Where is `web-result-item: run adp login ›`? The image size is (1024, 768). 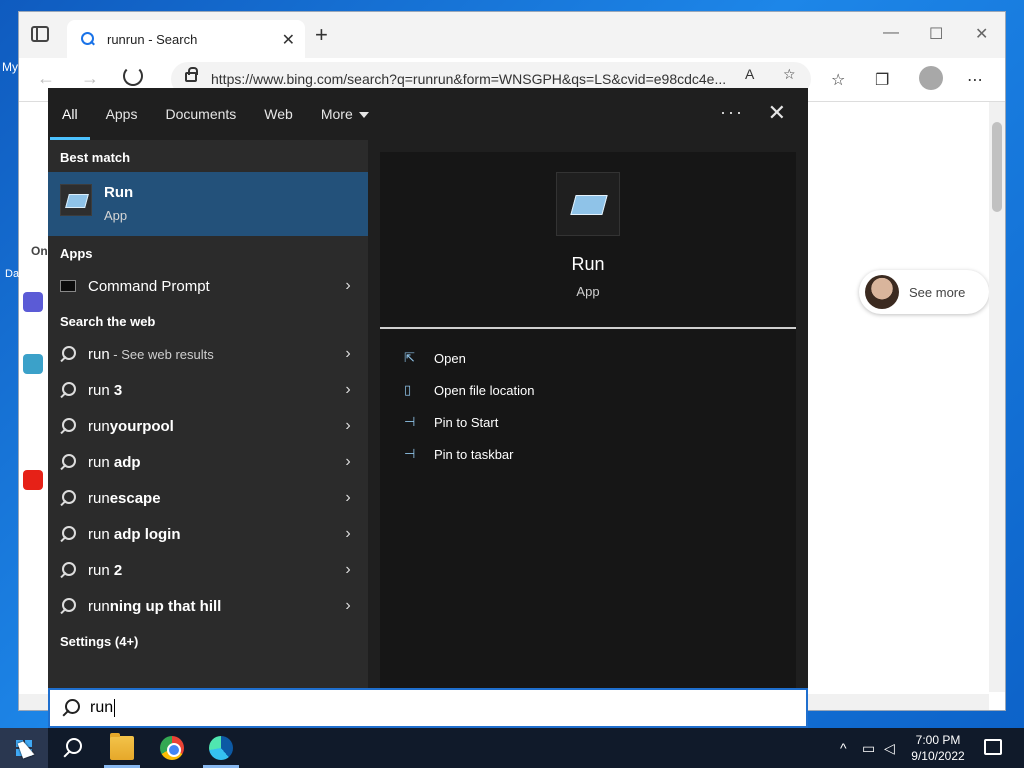 web-result-item: run adp login › is located at coordinates (208, 534).